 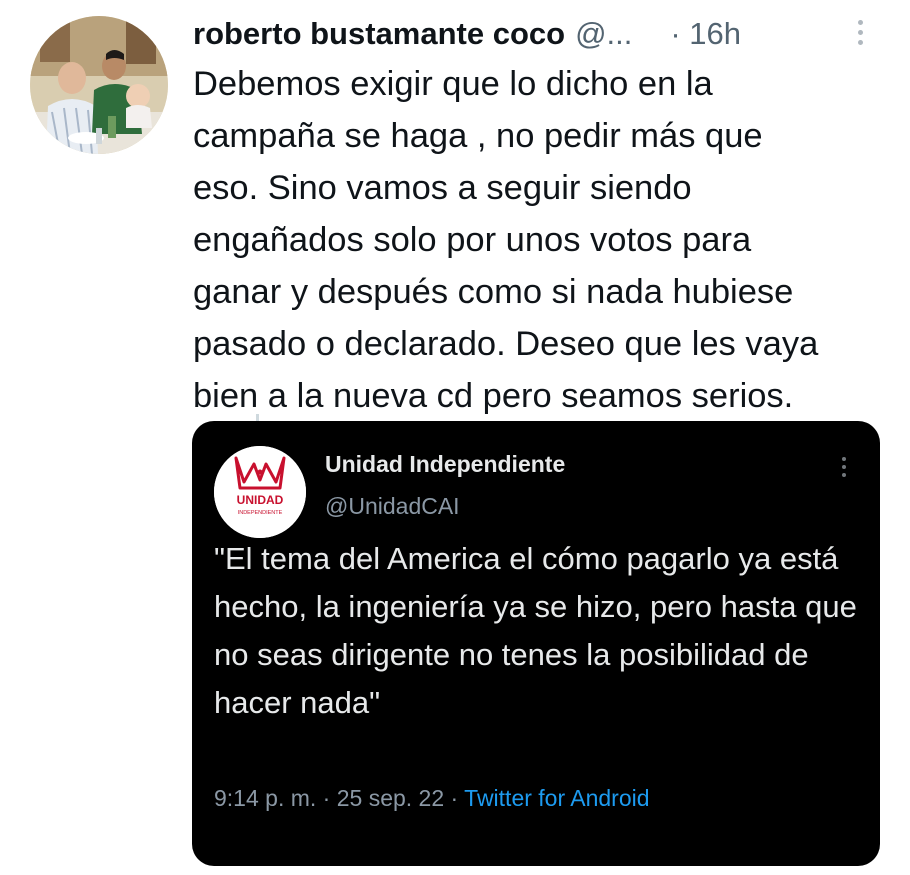 What do you see at coordinates (392, 506) in the screenshot?
I see `quote-author-handle: @UnidadCAI` at bounding box center [392, 506].